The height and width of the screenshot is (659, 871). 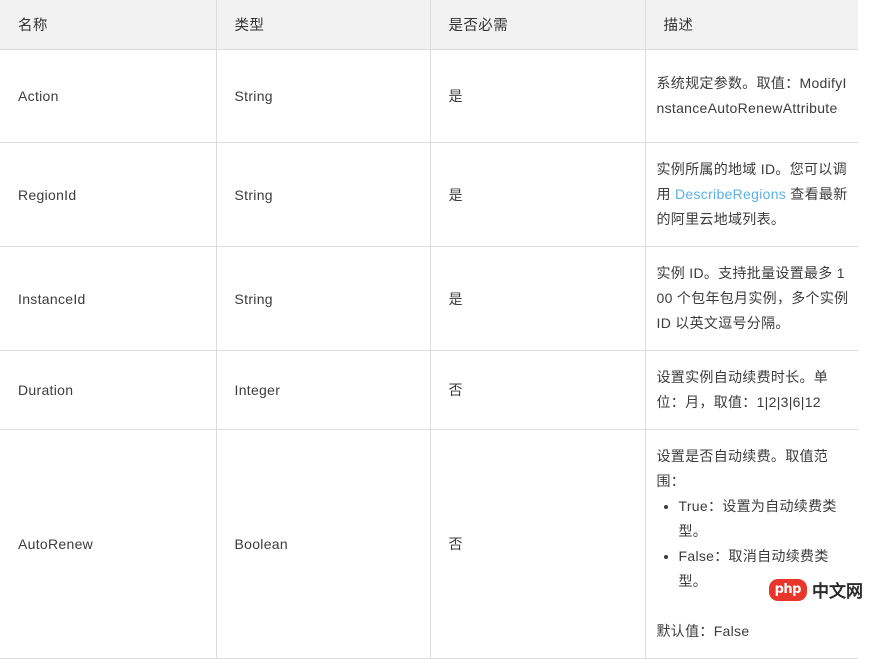 What do you see at coordinates (751, 25) in the screenshot?
I see `column-header-description: 描述` at bounding box center [751, 25].